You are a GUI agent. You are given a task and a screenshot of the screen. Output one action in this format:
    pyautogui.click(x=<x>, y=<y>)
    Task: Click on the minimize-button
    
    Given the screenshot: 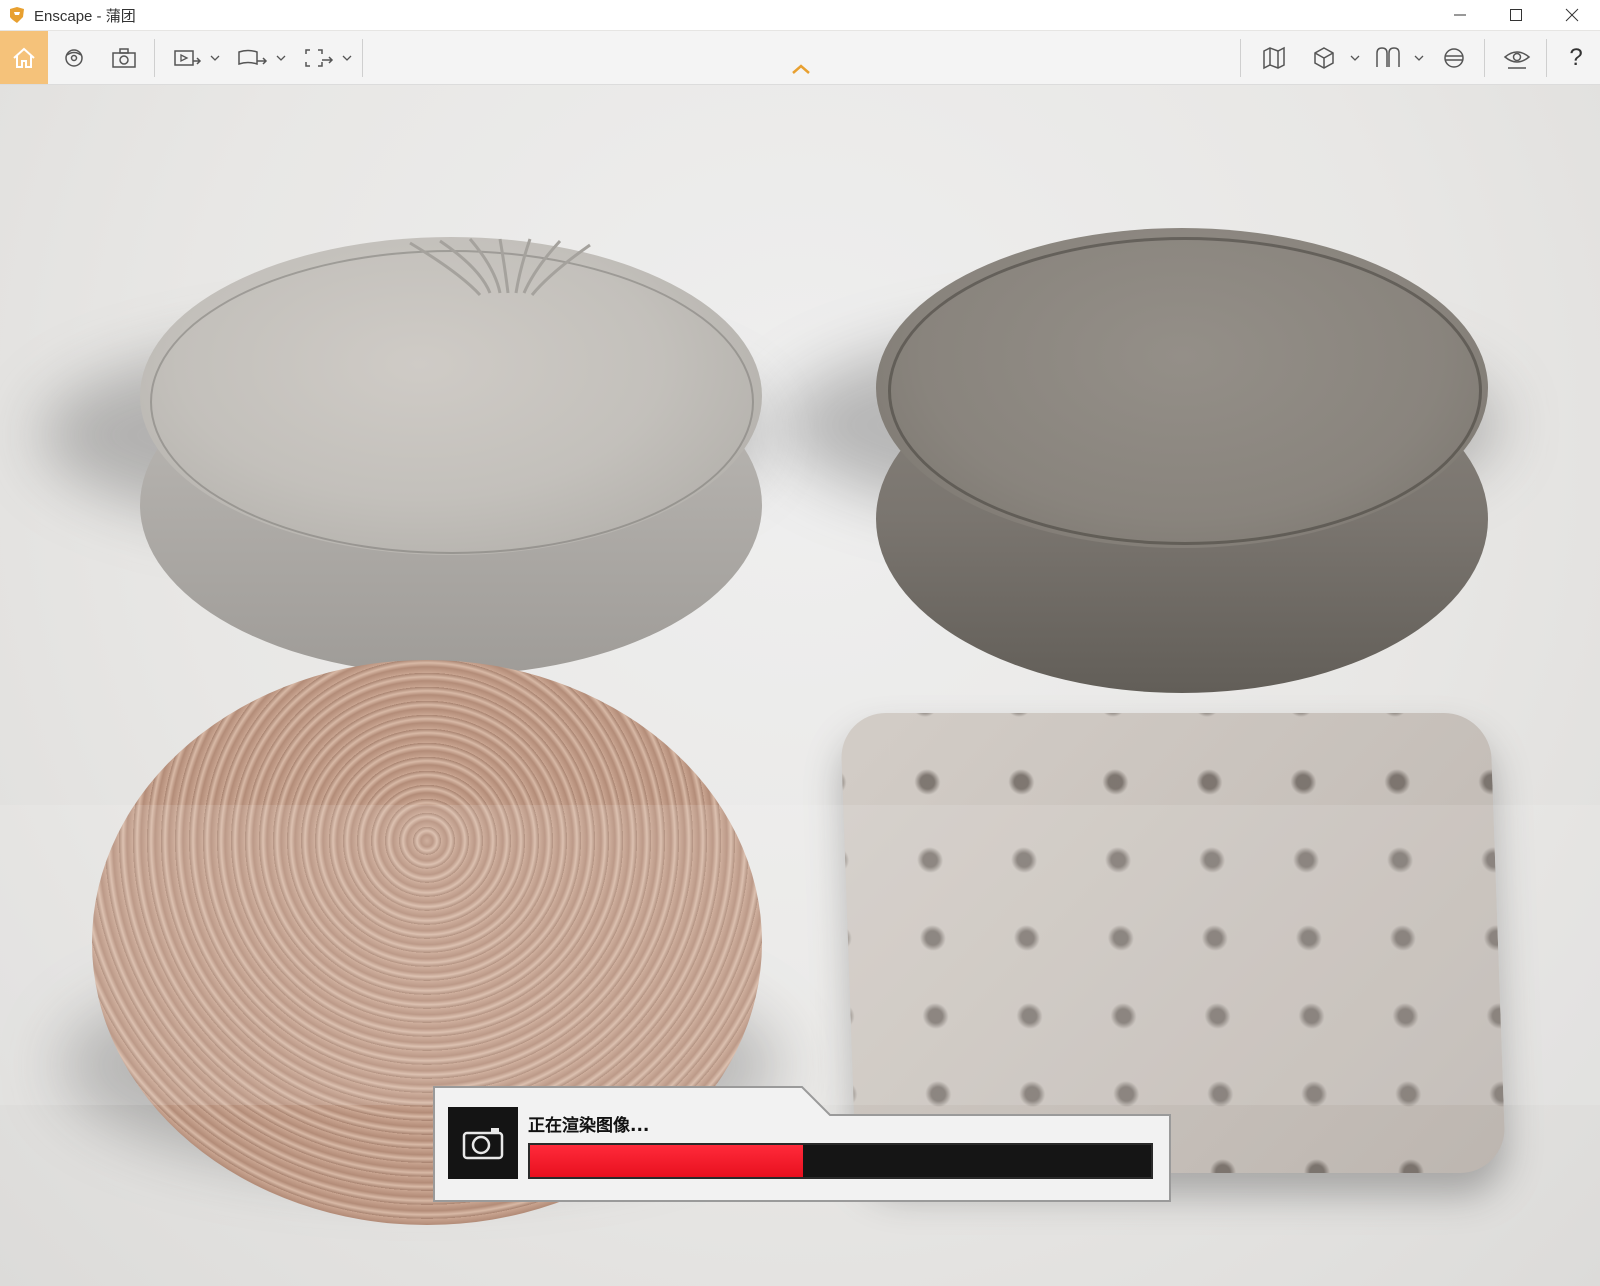 What is the action you would take?
    pyautogui.click(x=1460, y=15)
    